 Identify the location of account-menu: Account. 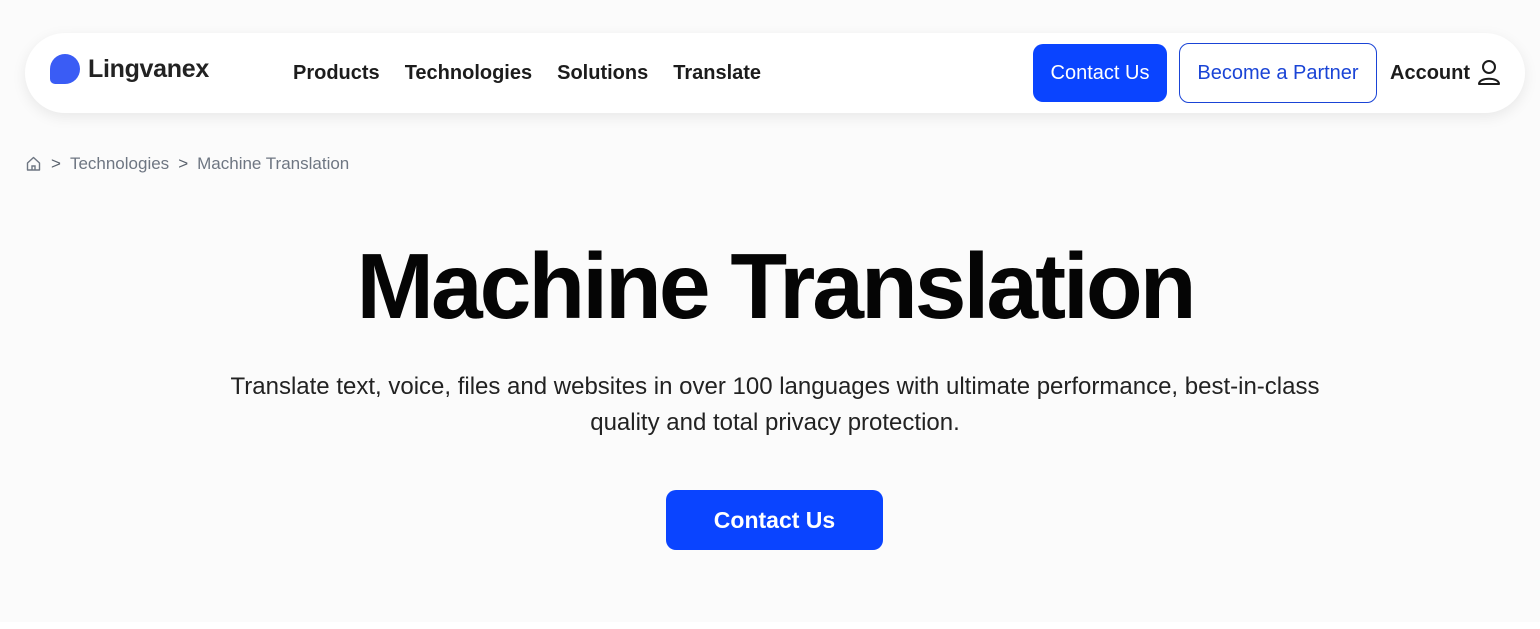
(1446, 73).